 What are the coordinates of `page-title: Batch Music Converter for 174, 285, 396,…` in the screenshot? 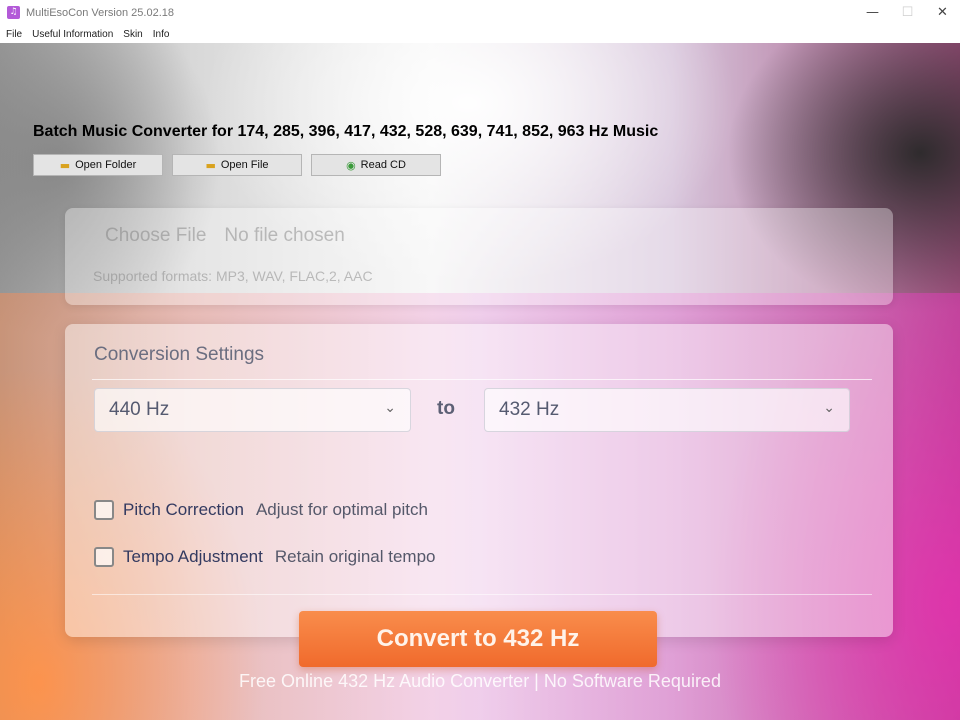 It's located at (346, 131).